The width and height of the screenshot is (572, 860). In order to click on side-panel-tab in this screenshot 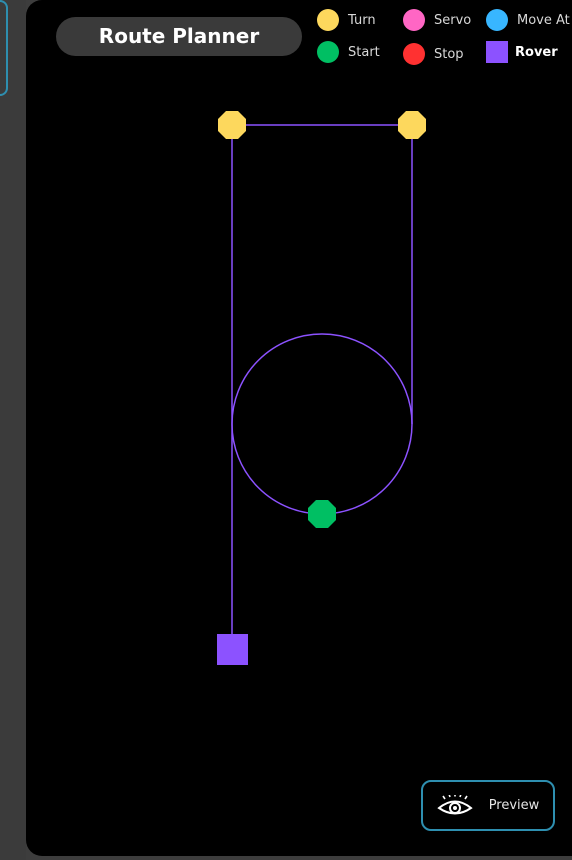, I will do `click(4, 48)`.